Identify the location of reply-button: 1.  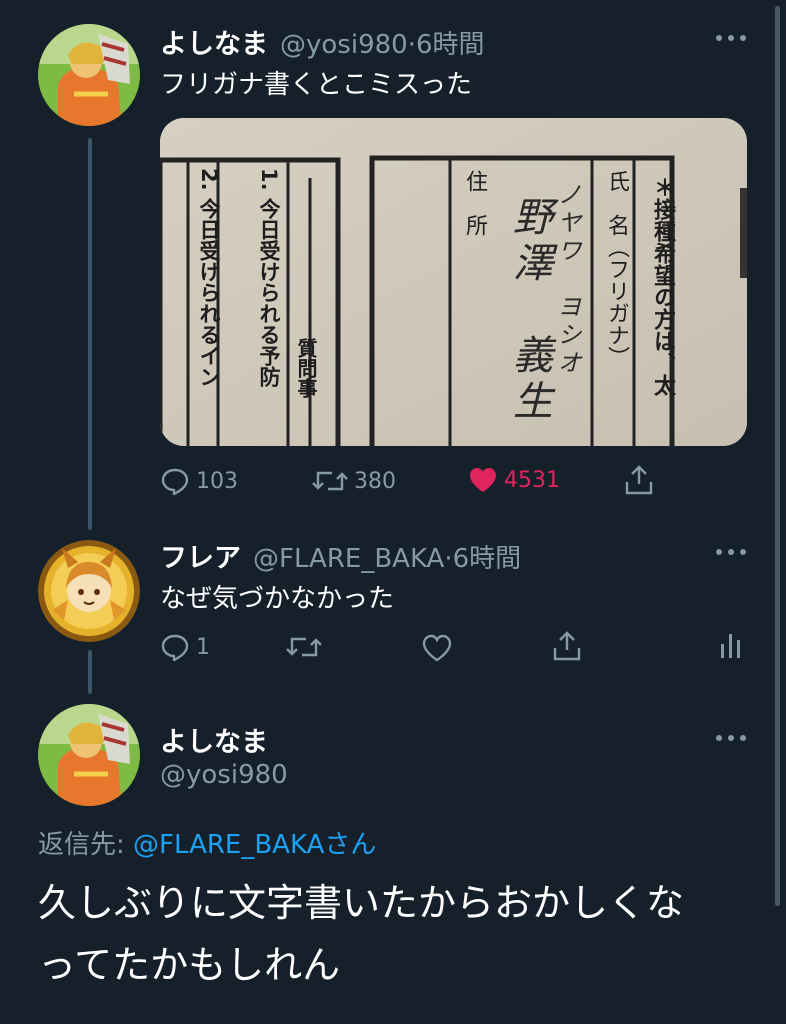
(185, 647).